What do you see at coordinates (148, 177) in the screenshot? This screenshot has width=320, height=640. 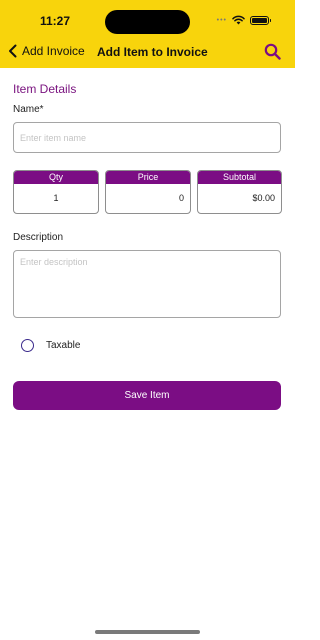 I see `price-header: Price` at bounding box center [148, 177].